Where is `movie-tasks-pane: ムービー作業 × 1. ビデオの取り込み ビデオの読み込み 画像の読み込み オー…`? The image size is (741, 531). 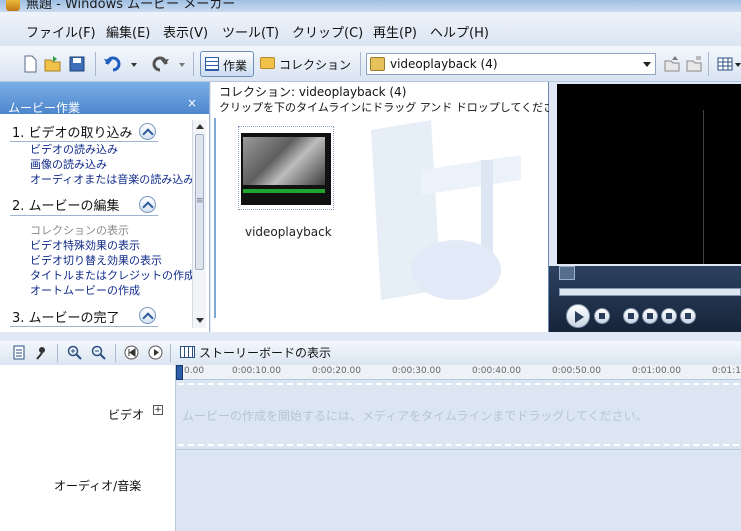 movie-tasks-pane: ムービー作業 × 1. ビデオの取り込み ビデオの読み込み 画像の読み込み オー… is located at coordinates (105, 207).